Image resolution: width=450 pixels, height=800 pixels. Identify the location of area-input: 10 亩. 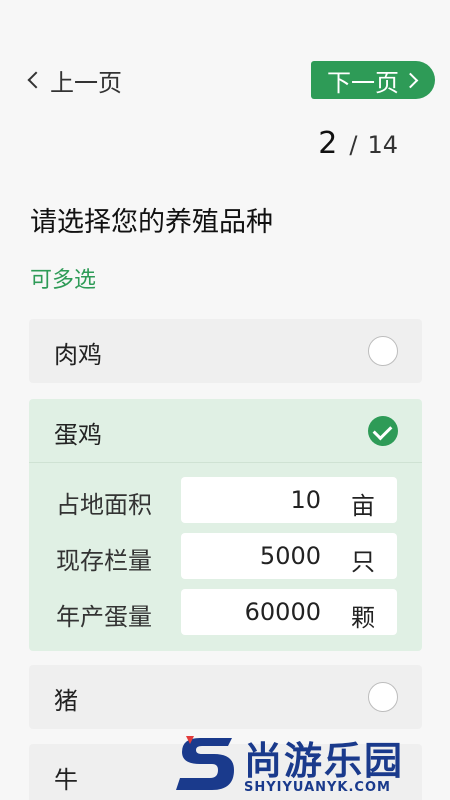
(289, 500).